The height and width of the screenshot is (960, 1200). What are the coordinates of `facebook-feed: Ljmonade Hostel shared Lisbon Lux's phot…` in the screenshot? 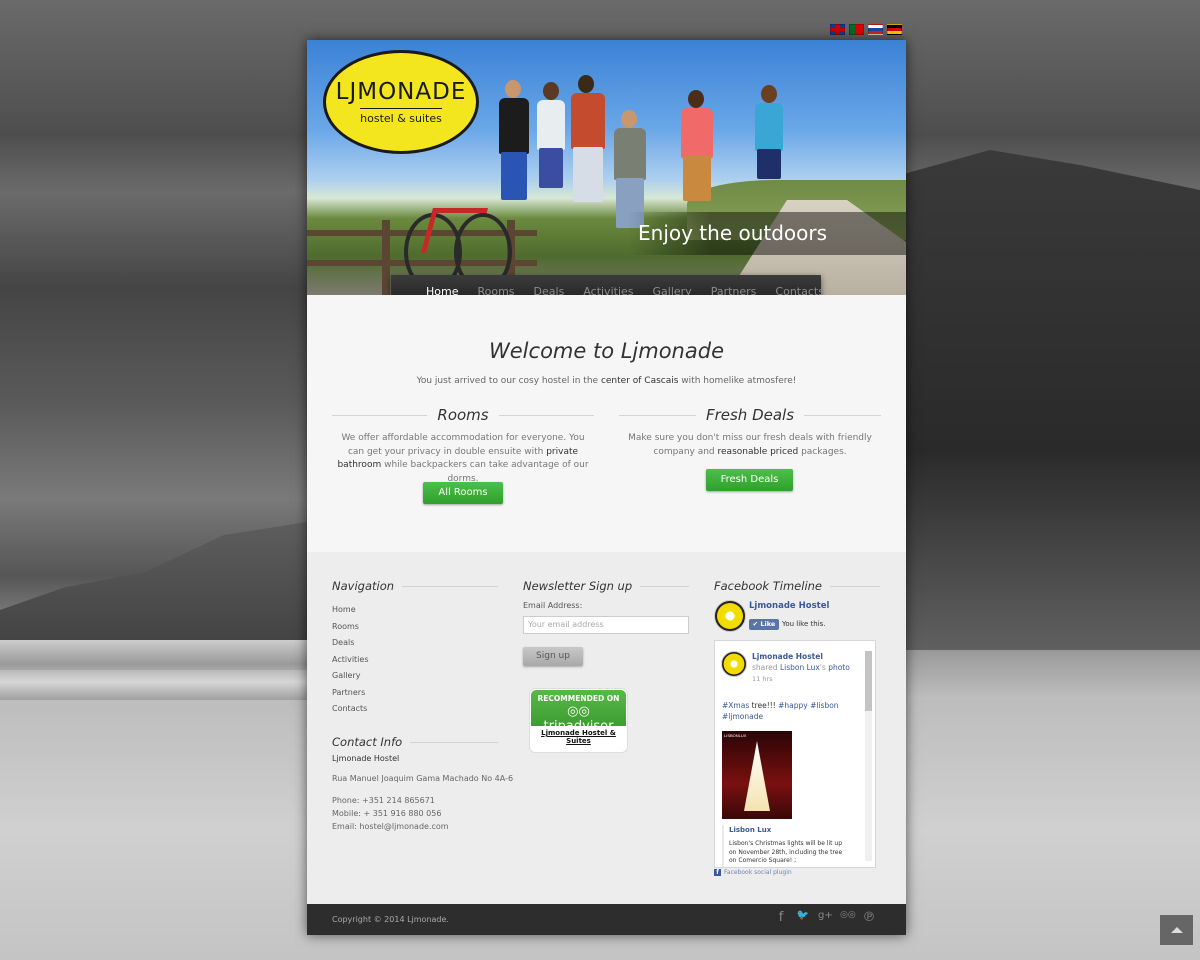 It's located at (795, 754).